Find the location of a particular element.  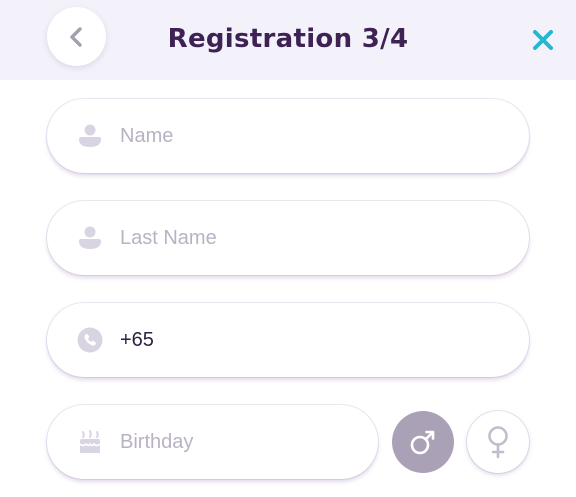

phone-field: +65 is located at coordinates (288, 340).